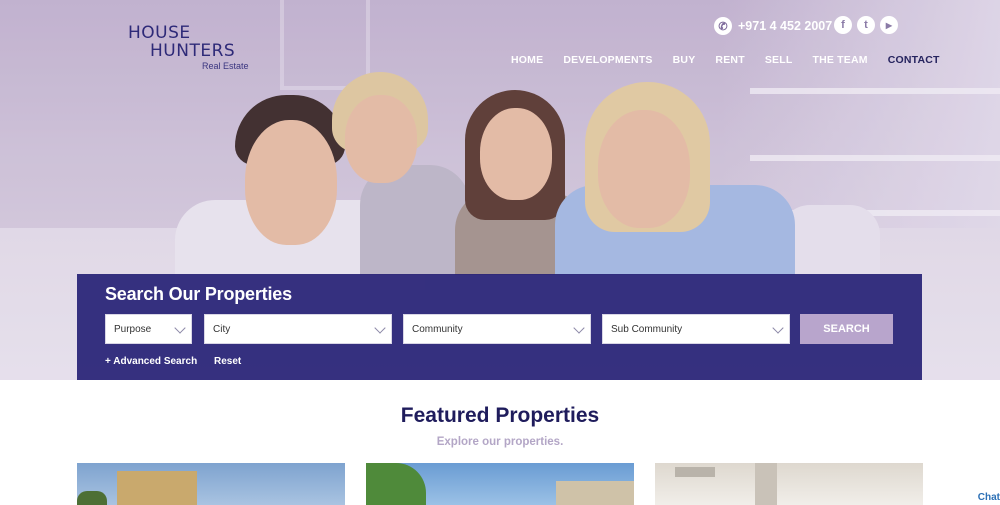 This screenshot has height=505, width=1000. I want to click on brand-logo: HOUSE HUNTERS Real Estate, so click(193, 49).